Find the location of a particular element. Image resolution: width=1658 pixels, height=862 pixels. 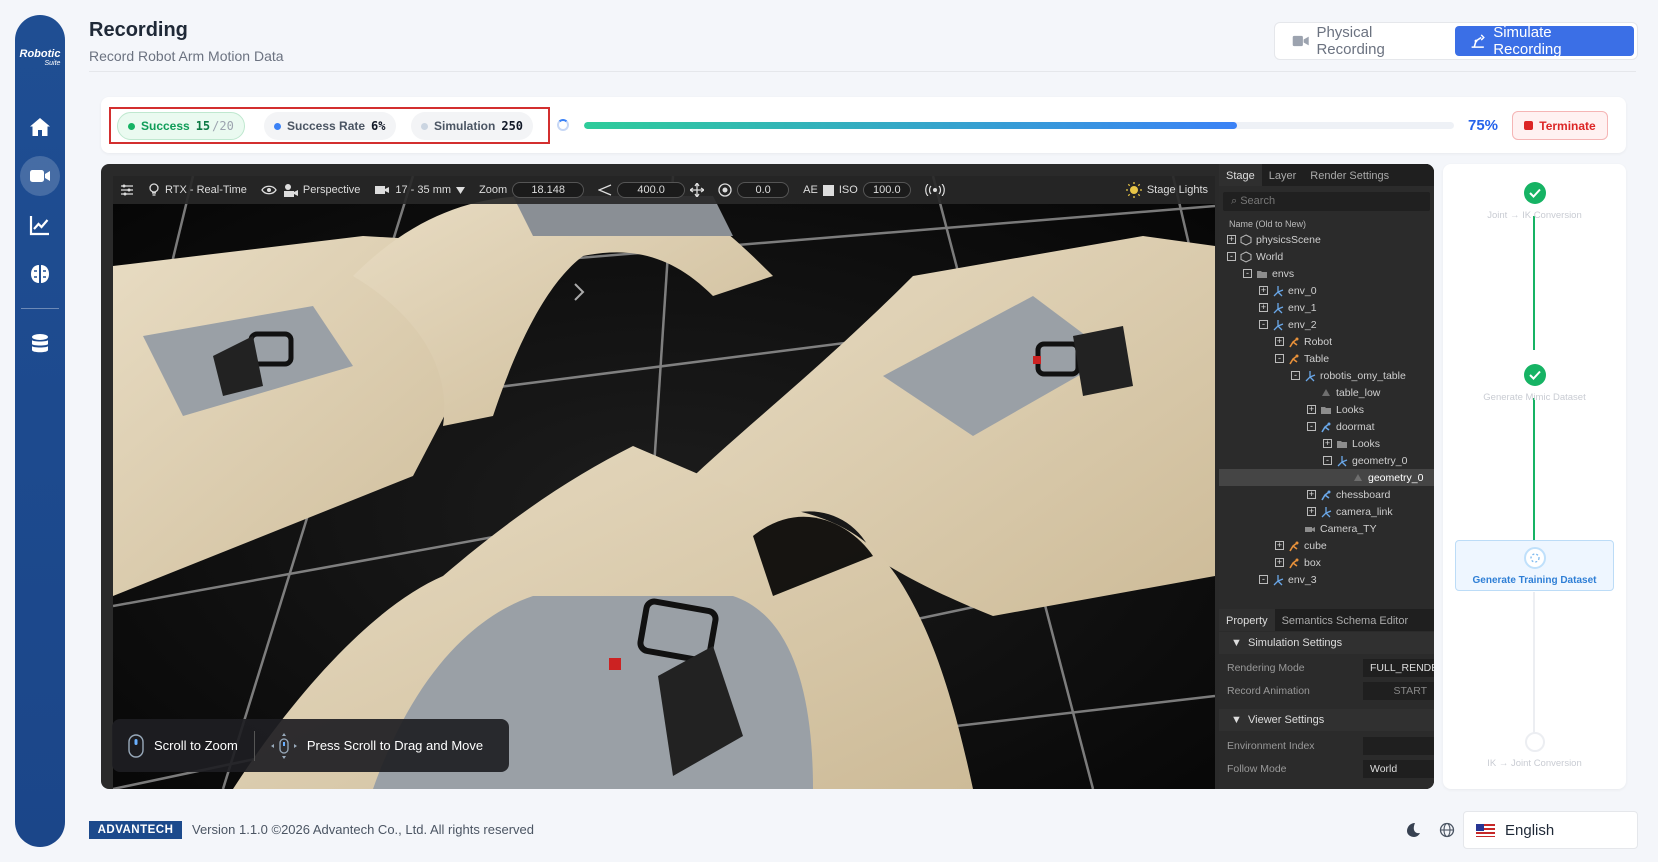

tree-item: - env_2 is located at coordinates (1326, 324).